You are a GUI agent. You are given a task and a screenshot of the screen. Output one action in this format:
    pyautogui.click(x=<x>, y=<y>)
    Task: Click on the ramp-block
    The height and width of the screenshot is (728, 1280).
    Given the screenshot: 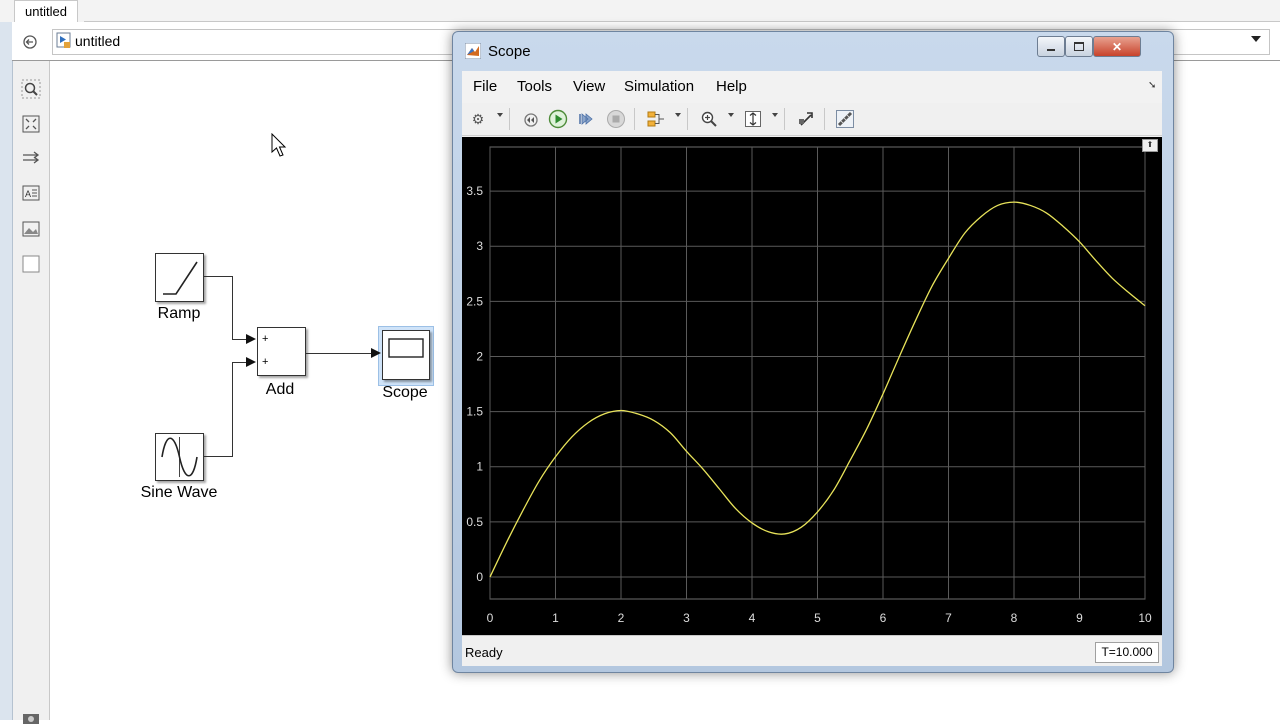 What is the action you would take?
    pyautogui.click(x=179, y=277)
    